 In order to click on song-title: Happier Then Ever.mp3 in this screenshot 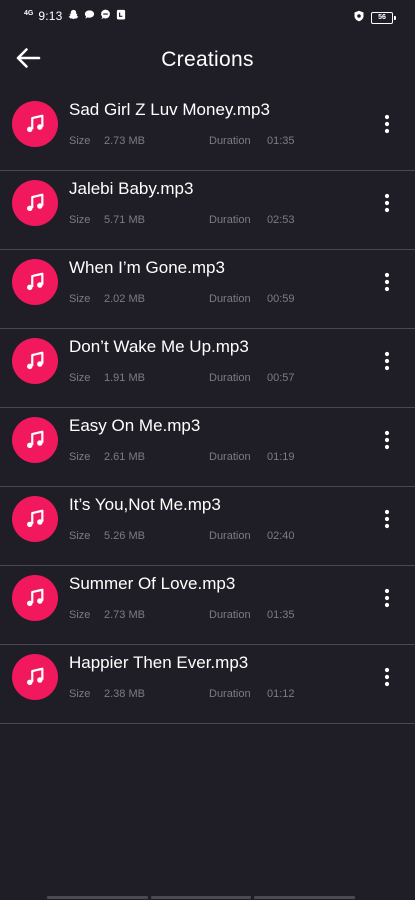, I will do `click(159, 662)`.